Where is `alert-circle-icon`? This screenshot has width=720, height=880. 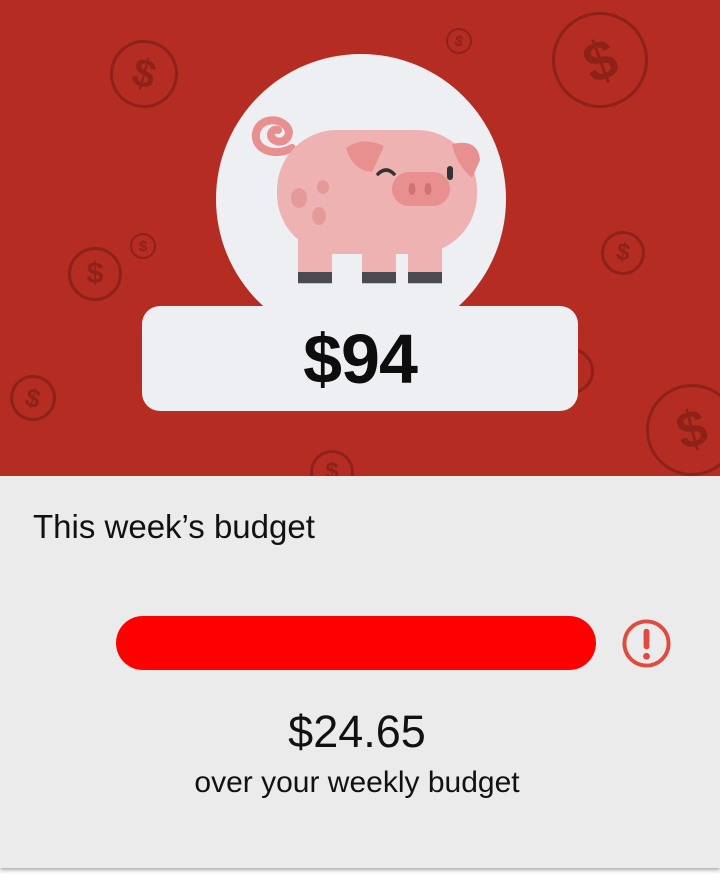 alert-circle-icon is located at coordinates (646, 643).